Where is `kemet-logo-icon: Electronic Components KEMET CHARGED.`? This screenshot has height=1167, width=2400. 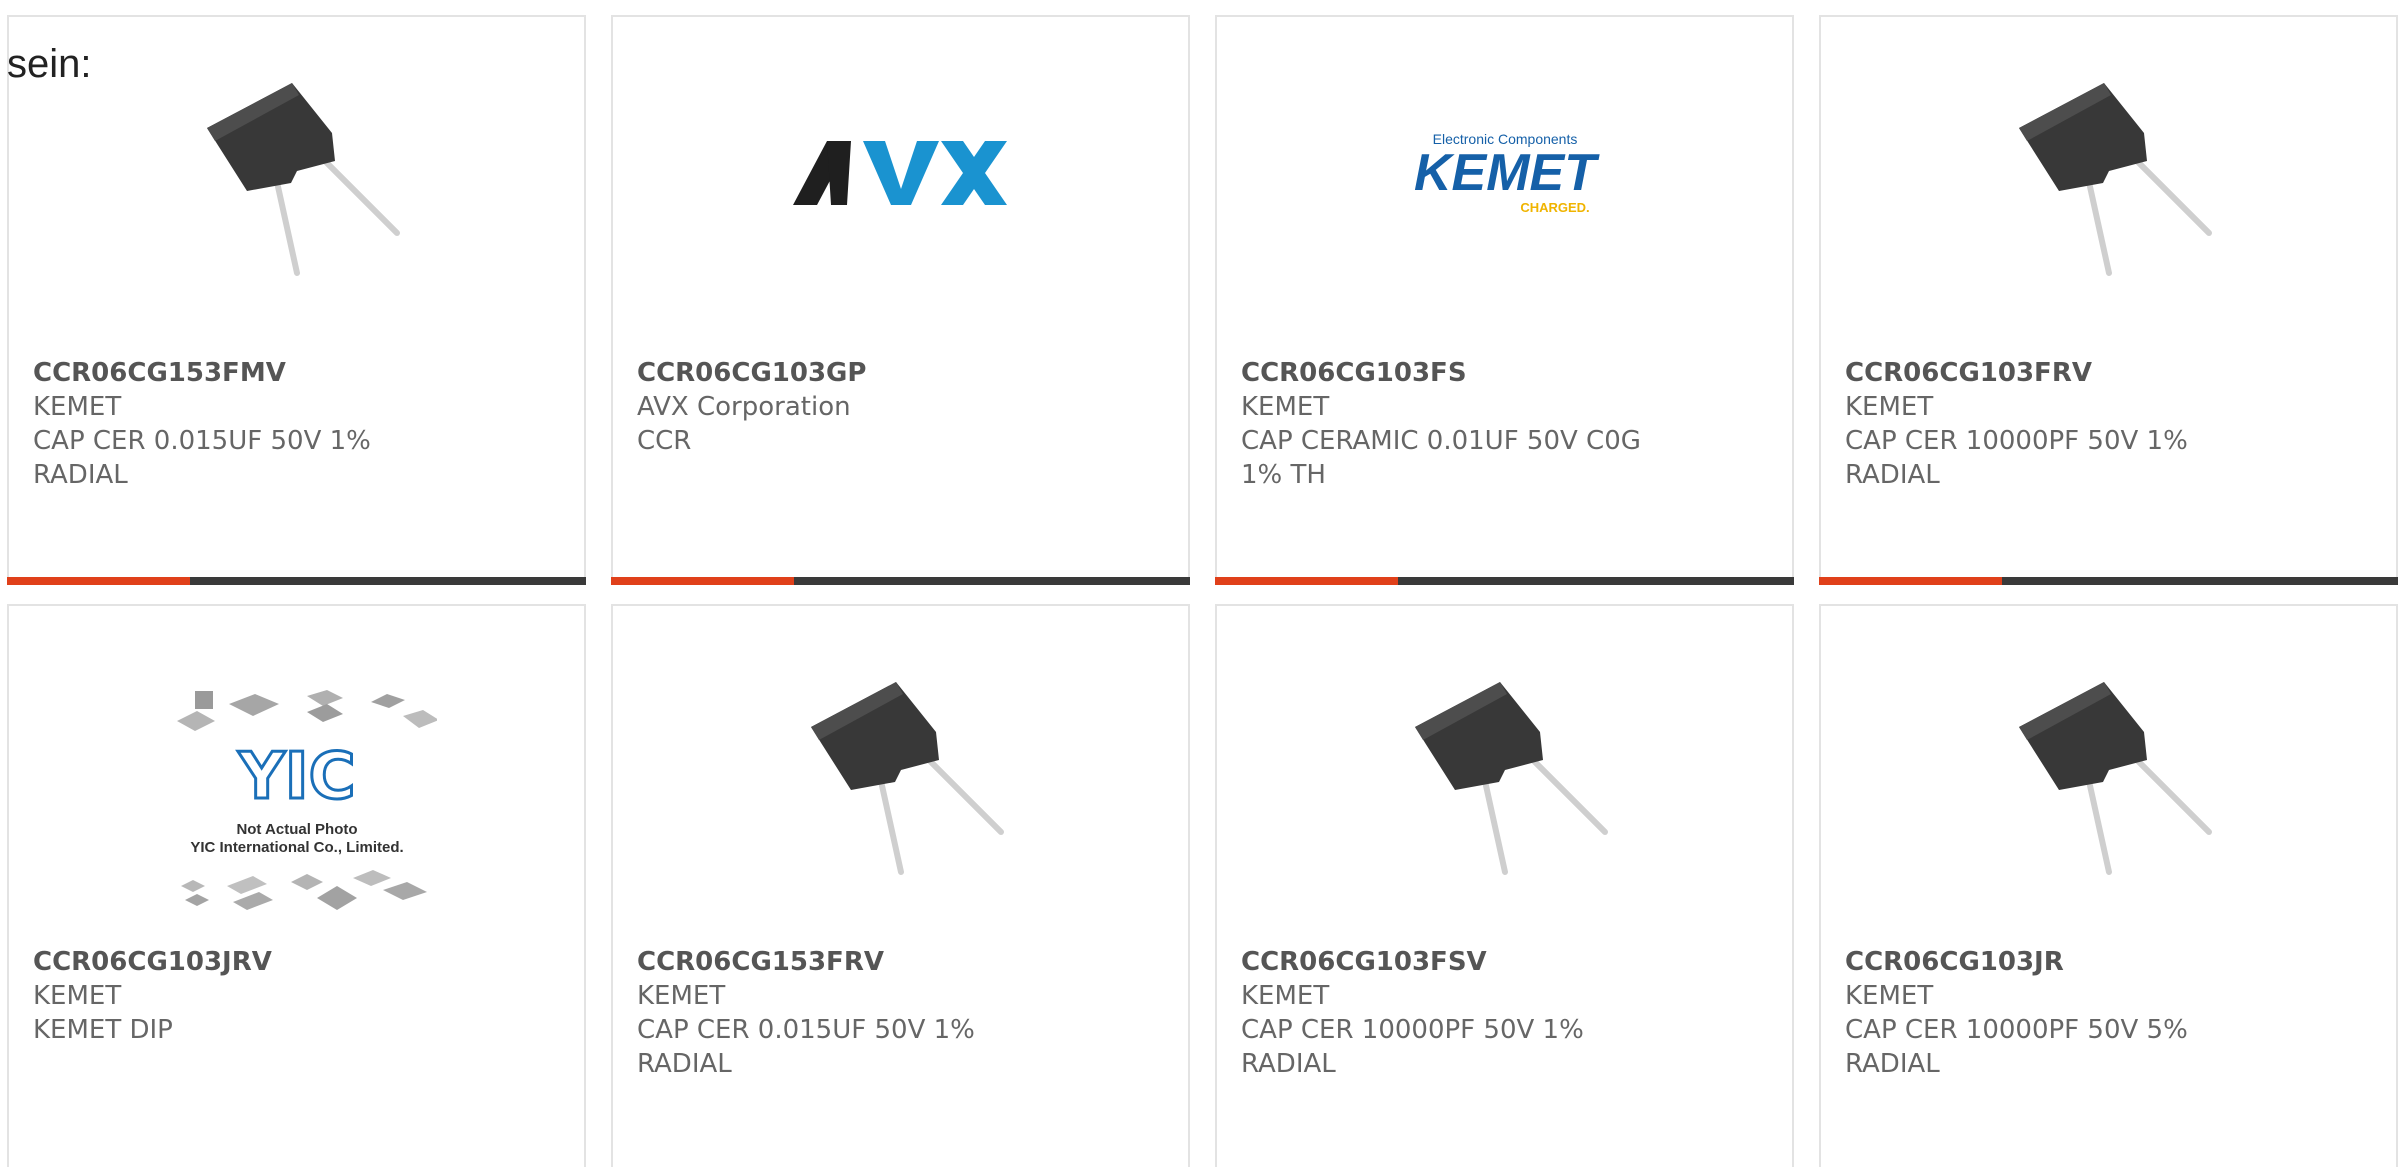
kemet-logo-icon: Electronic Components KEMET CHARGED. is located at coordinates (1507, 173).